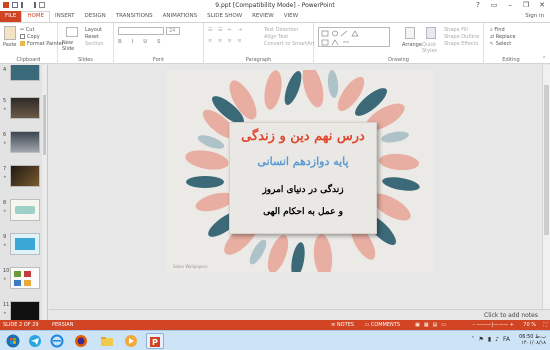  Describe the element at coordinates (226, 41) in the screenshot. I see `alignment-buttons: ≡ ≡ ≡ ≡` at that location.